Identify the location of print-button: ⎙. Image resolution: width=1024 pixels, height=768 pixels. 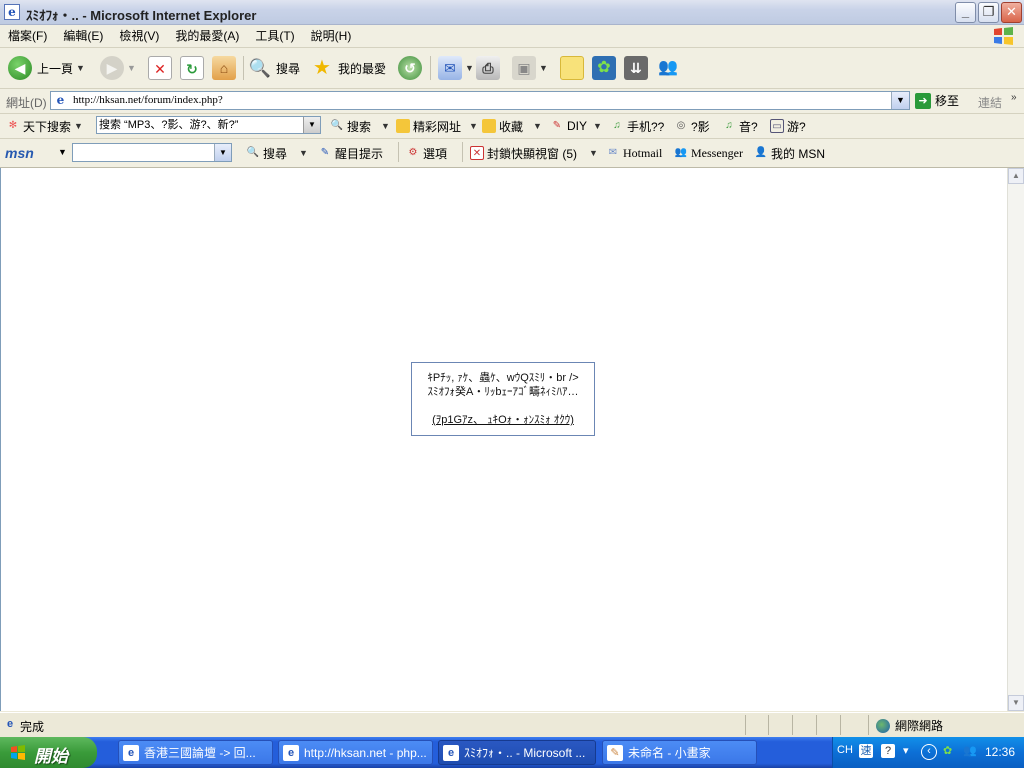
(488, 68).